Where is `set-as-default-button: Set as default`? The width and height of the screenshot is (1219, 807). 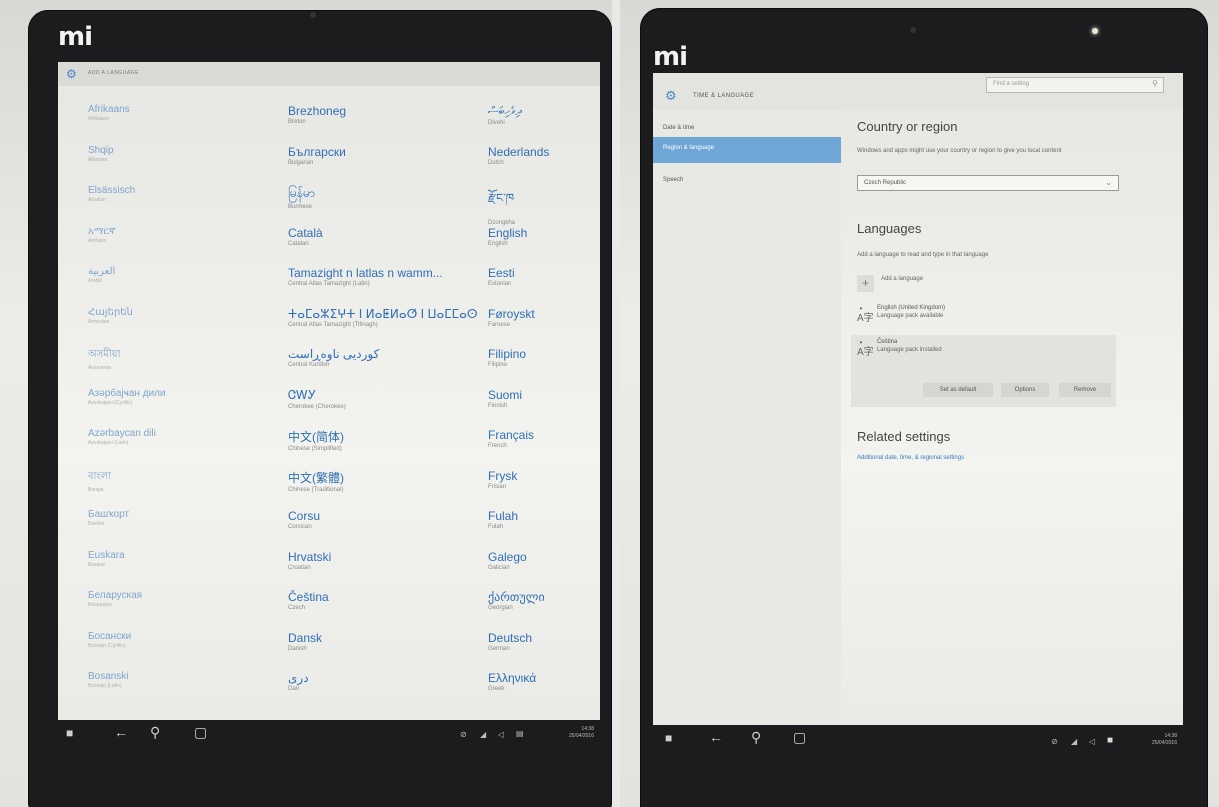
set-as-default-button: Set as default is located at coordinates (958, 390).